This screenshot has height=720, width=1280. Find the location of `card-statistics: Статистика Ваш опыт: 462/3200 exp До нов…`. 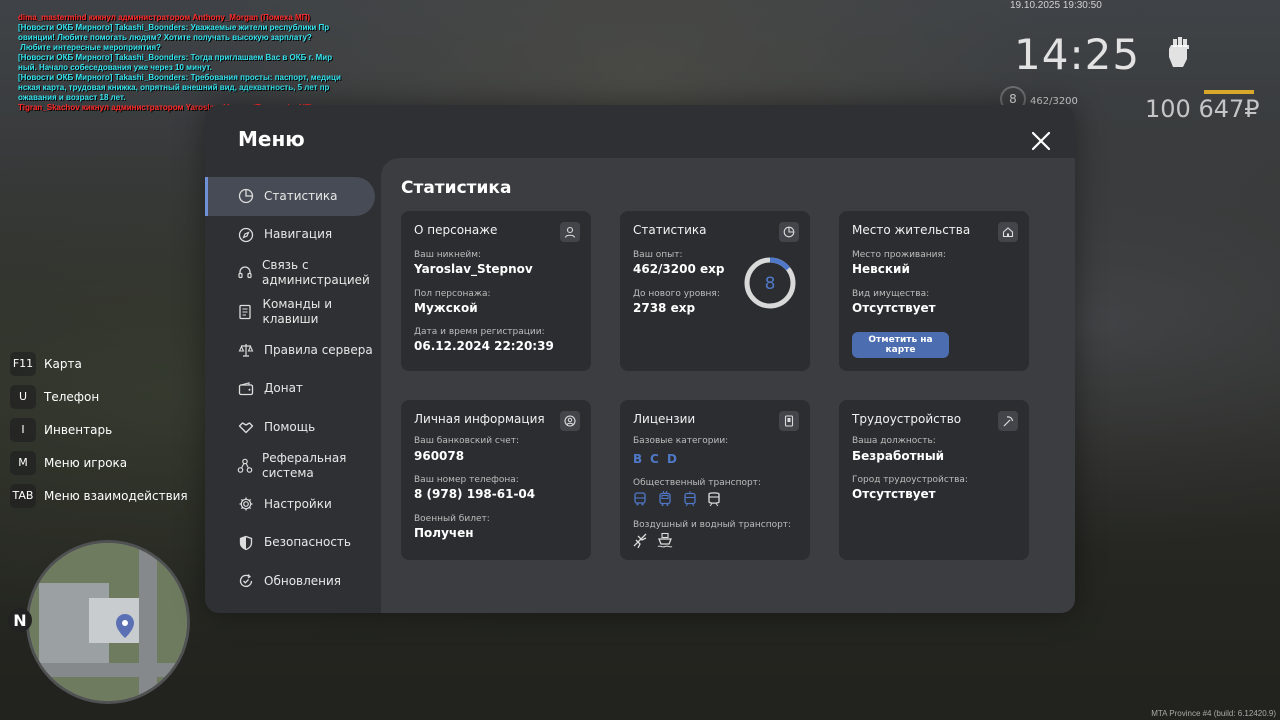

card-statistics: Статистика Ваш опыт: 462/3200 exp До нов… is located at coordinates (715, 291).